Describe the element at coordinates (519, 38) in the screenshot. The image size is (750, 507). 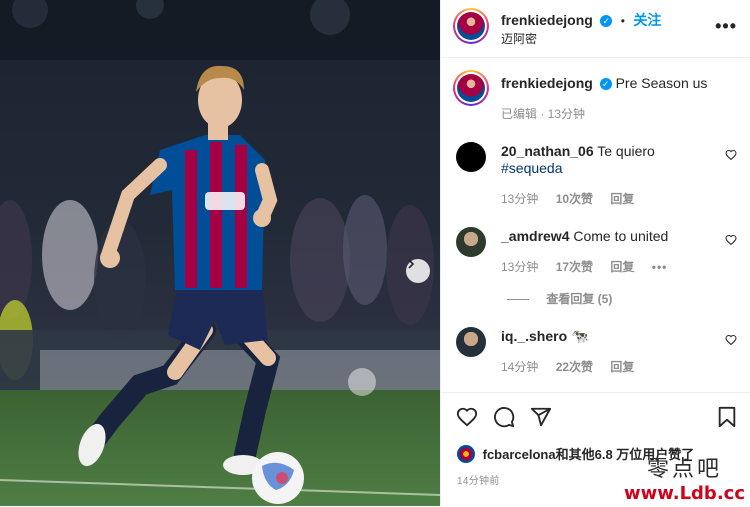
I see `location-link: 迈阿密` at that location.